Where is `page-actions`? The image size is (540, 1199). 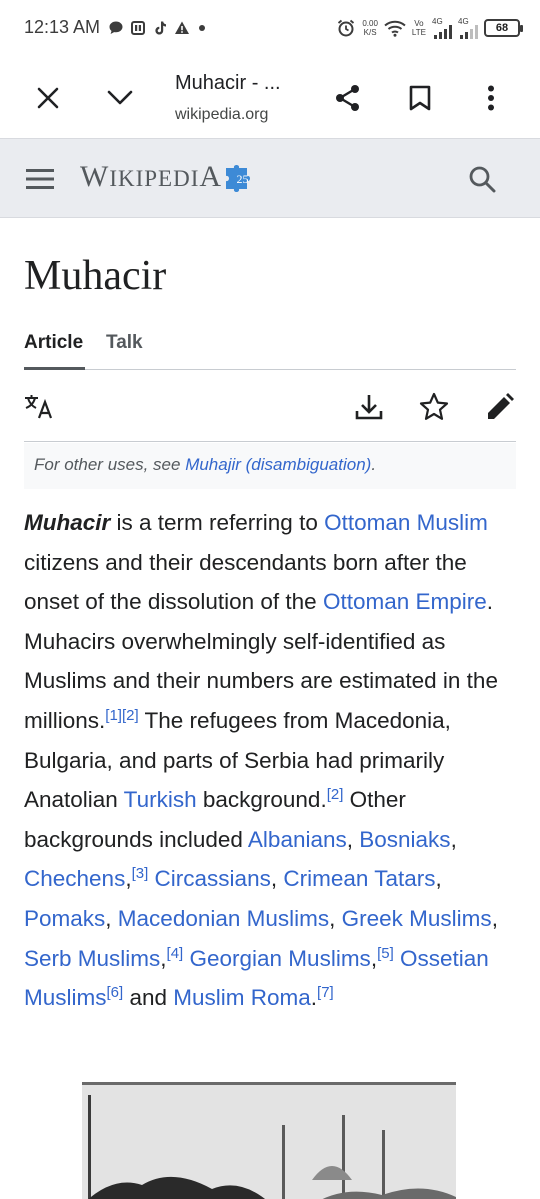 page-actions is located at coordinates (270, 413).